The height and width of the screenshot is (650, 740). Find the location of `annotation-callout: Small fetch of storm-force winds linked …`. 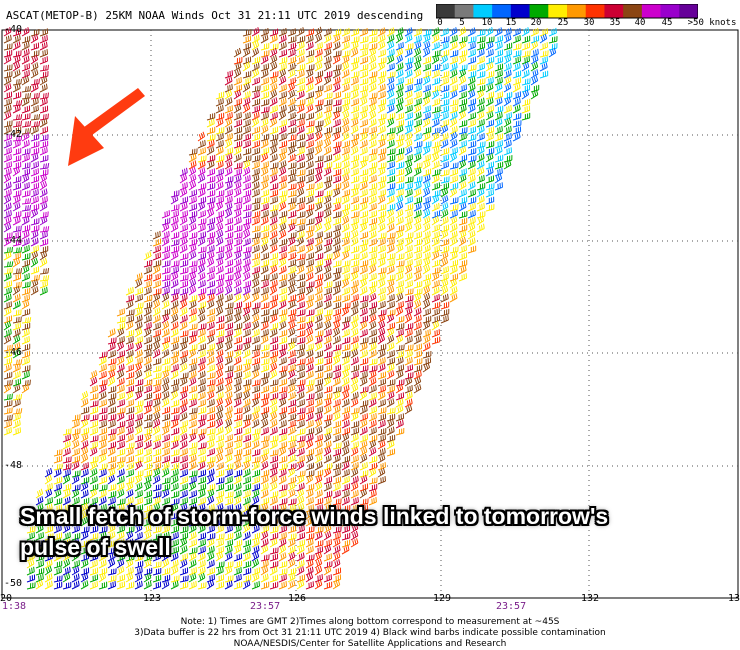

annotation-callout: Small fetch of storm-force winds linked … is located at coordinates (314, 532).